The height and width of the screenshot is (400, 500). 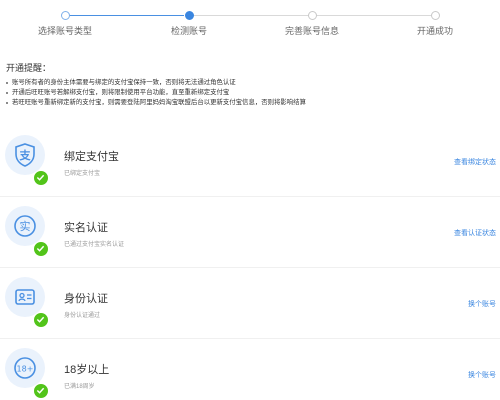 I want to click on step-success: 开通成功, so click(x=435, y=23).